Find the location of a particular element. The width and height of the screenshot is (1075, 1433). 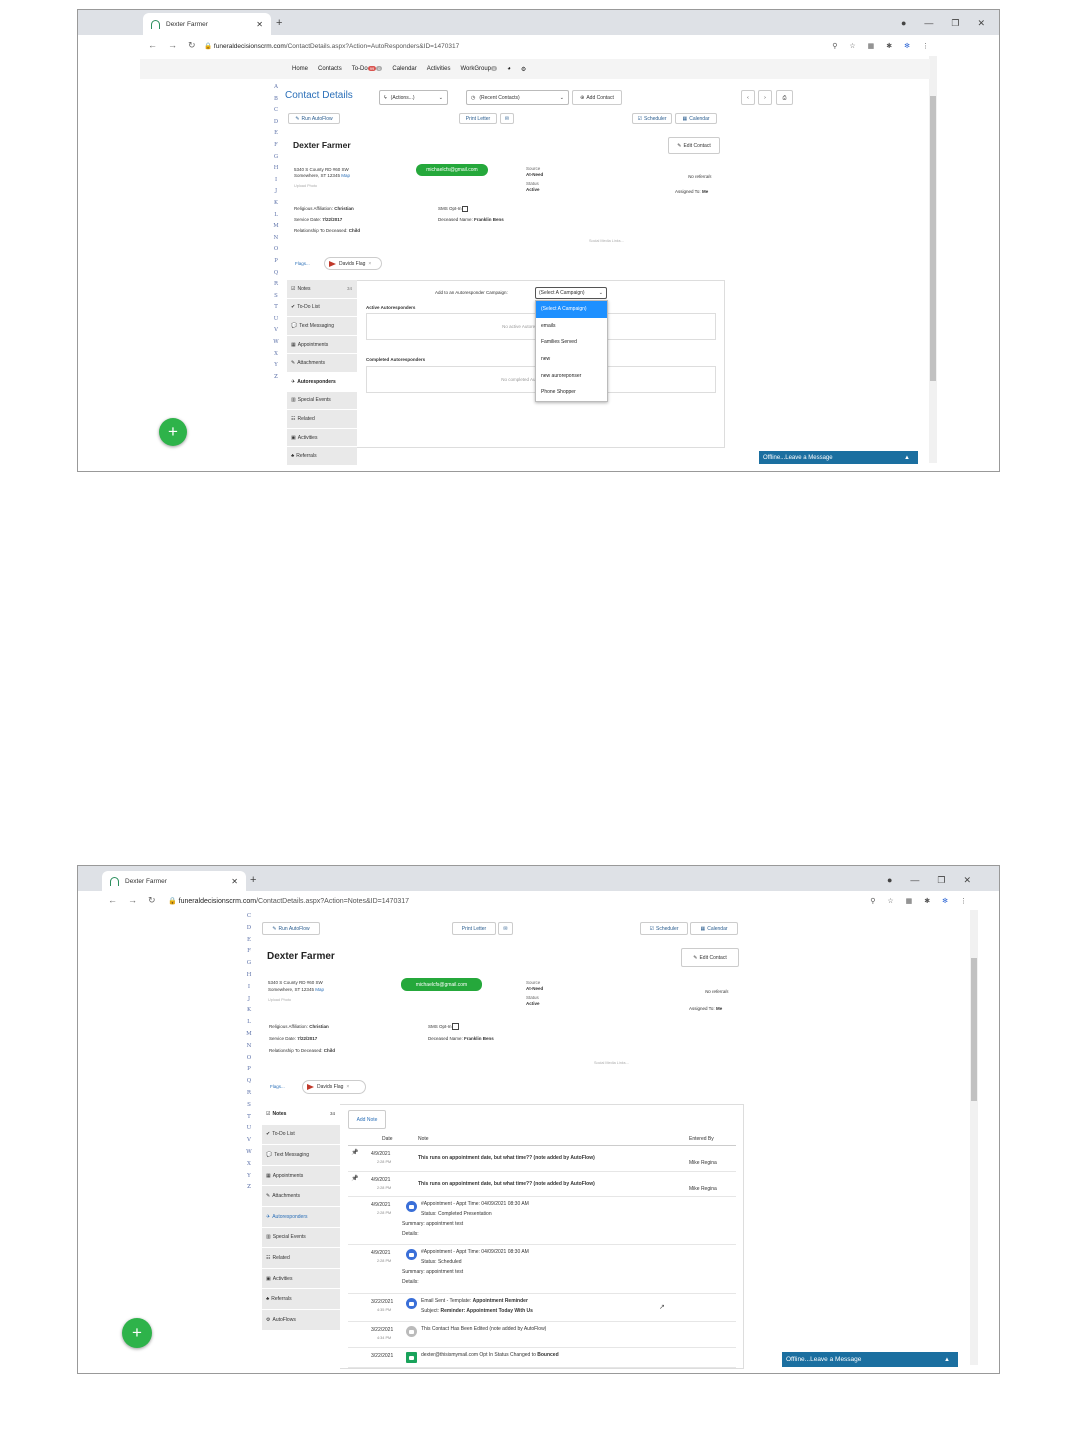

email-badge: michaelcfs@gmail.com is located at coordinates (452, 170).